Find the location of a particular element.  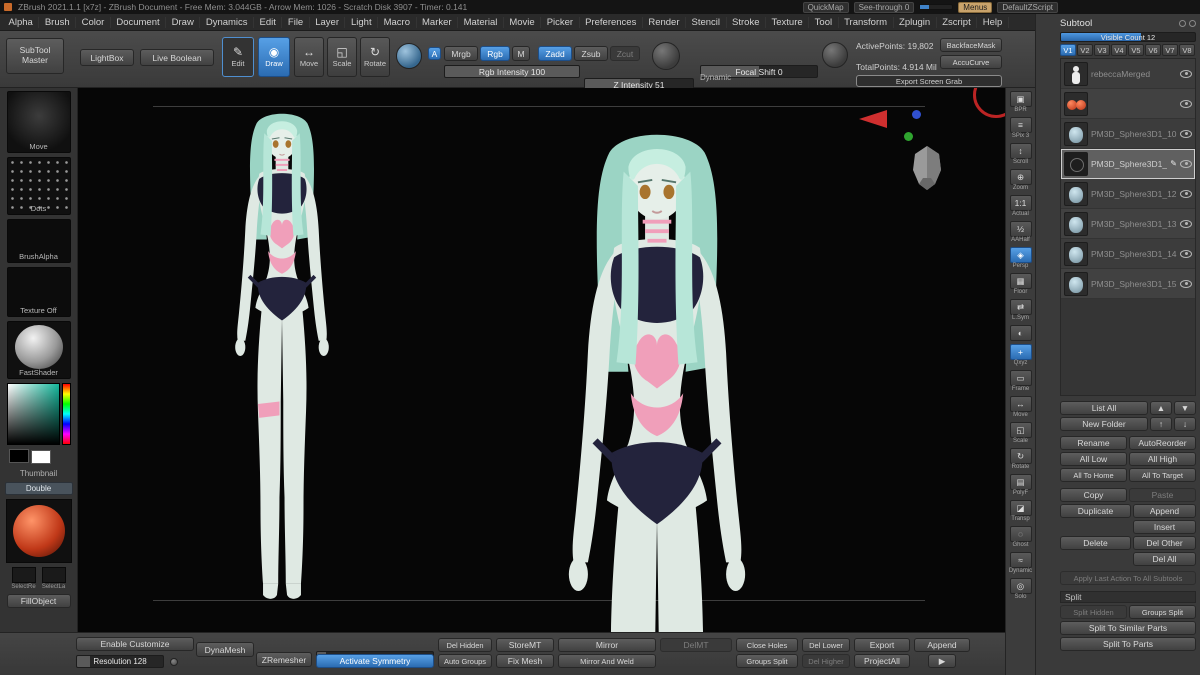

subtool-row: ✎ is located at coordinates (1128, 104).